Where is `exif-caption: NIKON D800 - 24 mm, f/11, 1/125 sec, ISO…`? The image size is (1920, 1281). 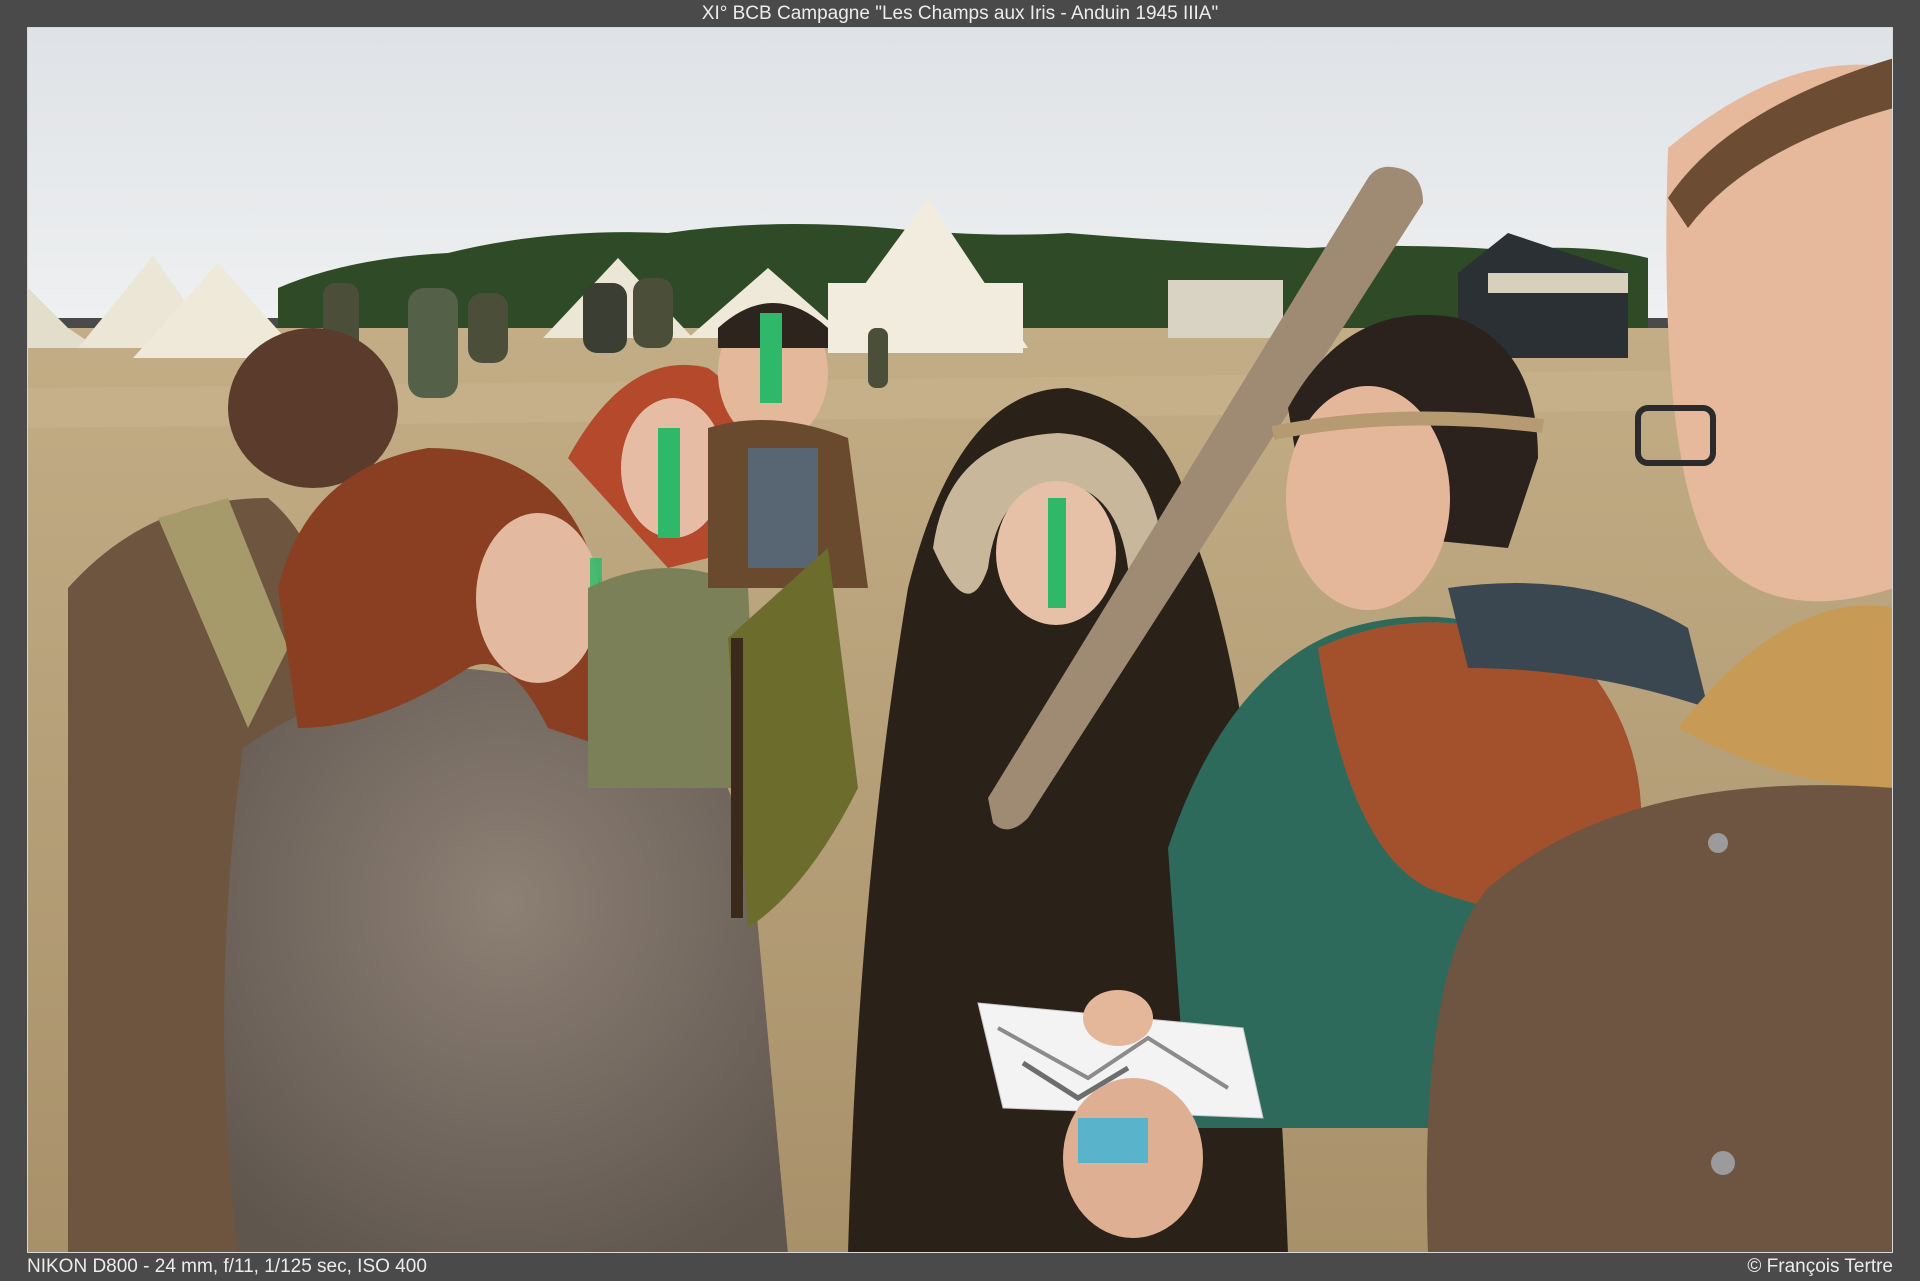
exif-caption: NIKON D800 - 24 mm, f/11, 1/125 sec, ISO… is located at coordinates (227, 1266).